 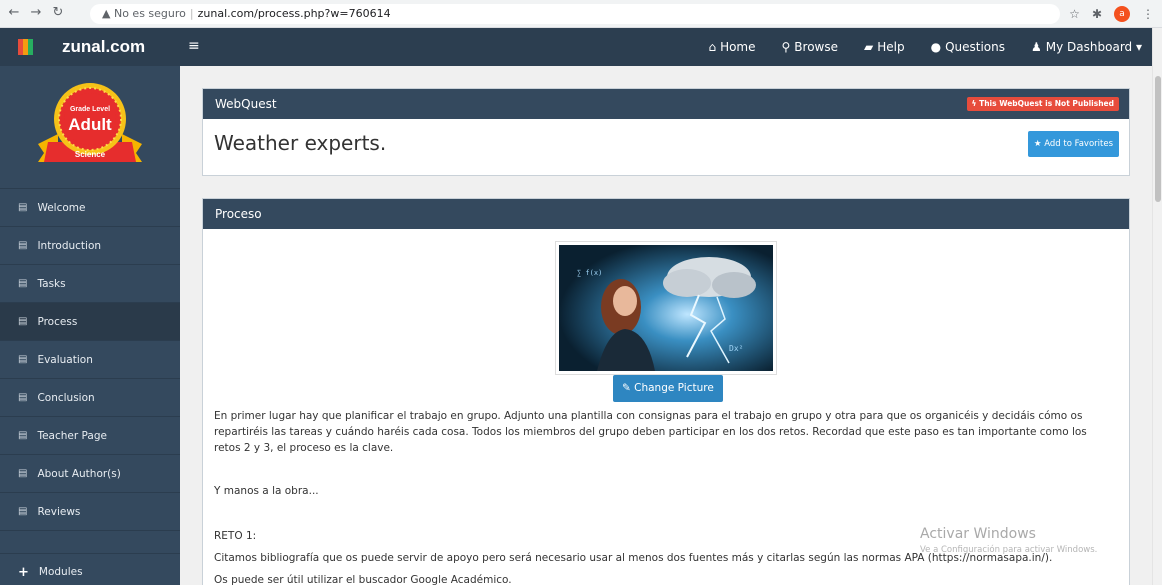 I want to click on change-picture-button: ✎ Change Picture, so click(x=668, y=388).